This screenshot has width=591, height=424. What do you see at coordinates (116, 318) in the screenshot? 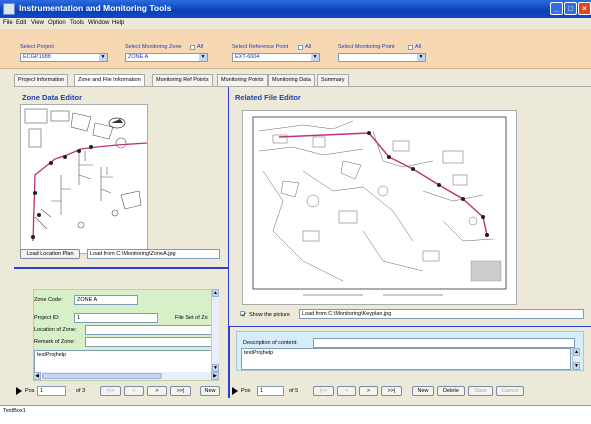
I see `project-id-field: 1` at bounding box center [116, 318].